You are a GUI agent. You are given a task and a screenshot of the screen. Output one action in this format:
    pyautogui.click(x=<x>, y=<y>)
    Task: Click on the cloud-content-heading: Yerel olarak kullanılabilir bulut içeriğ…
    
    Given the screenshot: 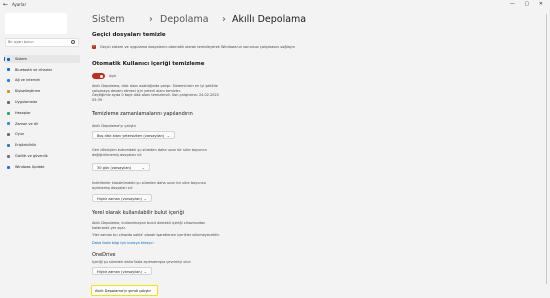 What is the action you would take?
    pyautogui.click(x=138, y=213)
    